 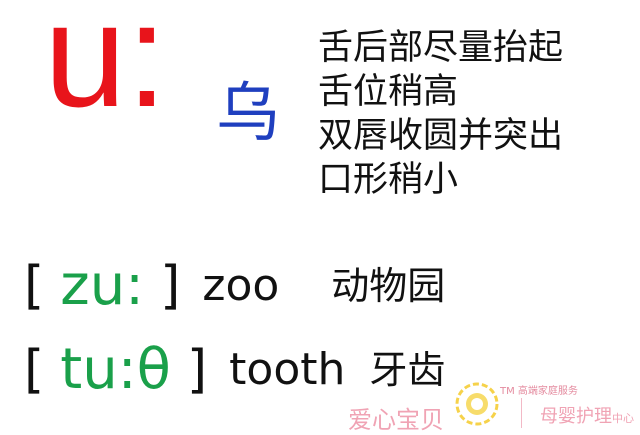 What do you see at coordinates (521, 413) in the screenshot?
I see `watermark-divider` at bounding box center [521, 413].